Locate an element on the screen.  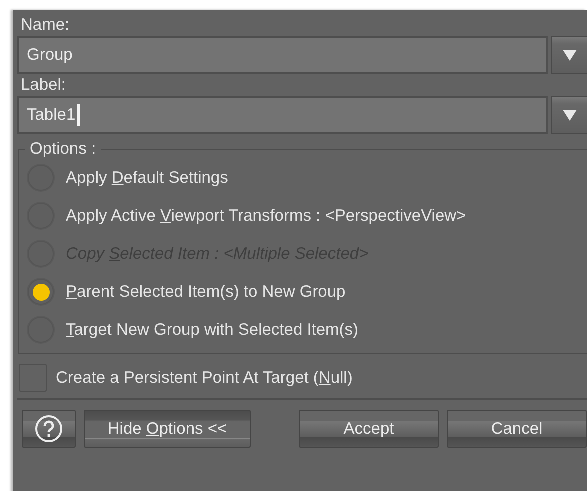
radio-button is located at coordinates (41, 292).